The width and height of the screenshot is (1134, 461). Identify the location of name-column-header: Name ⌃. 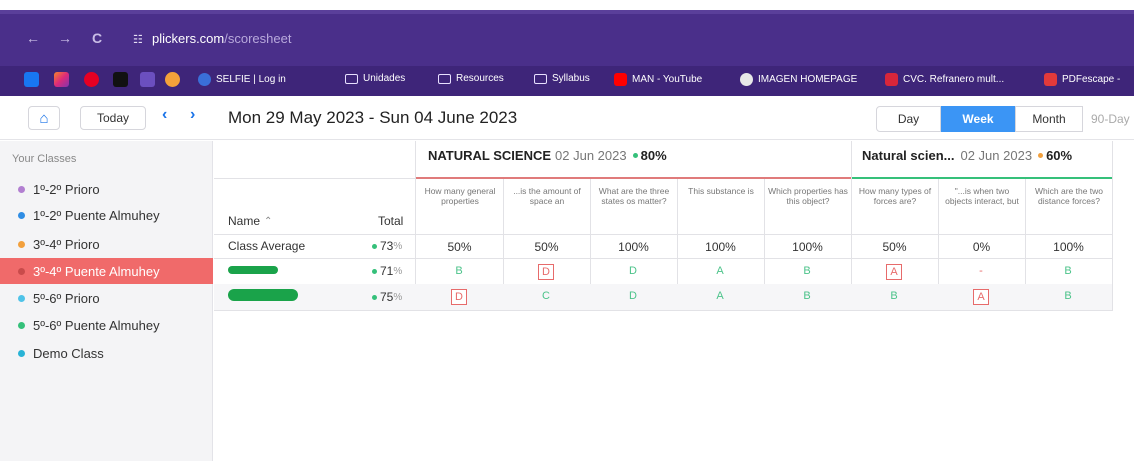
(250, 221).